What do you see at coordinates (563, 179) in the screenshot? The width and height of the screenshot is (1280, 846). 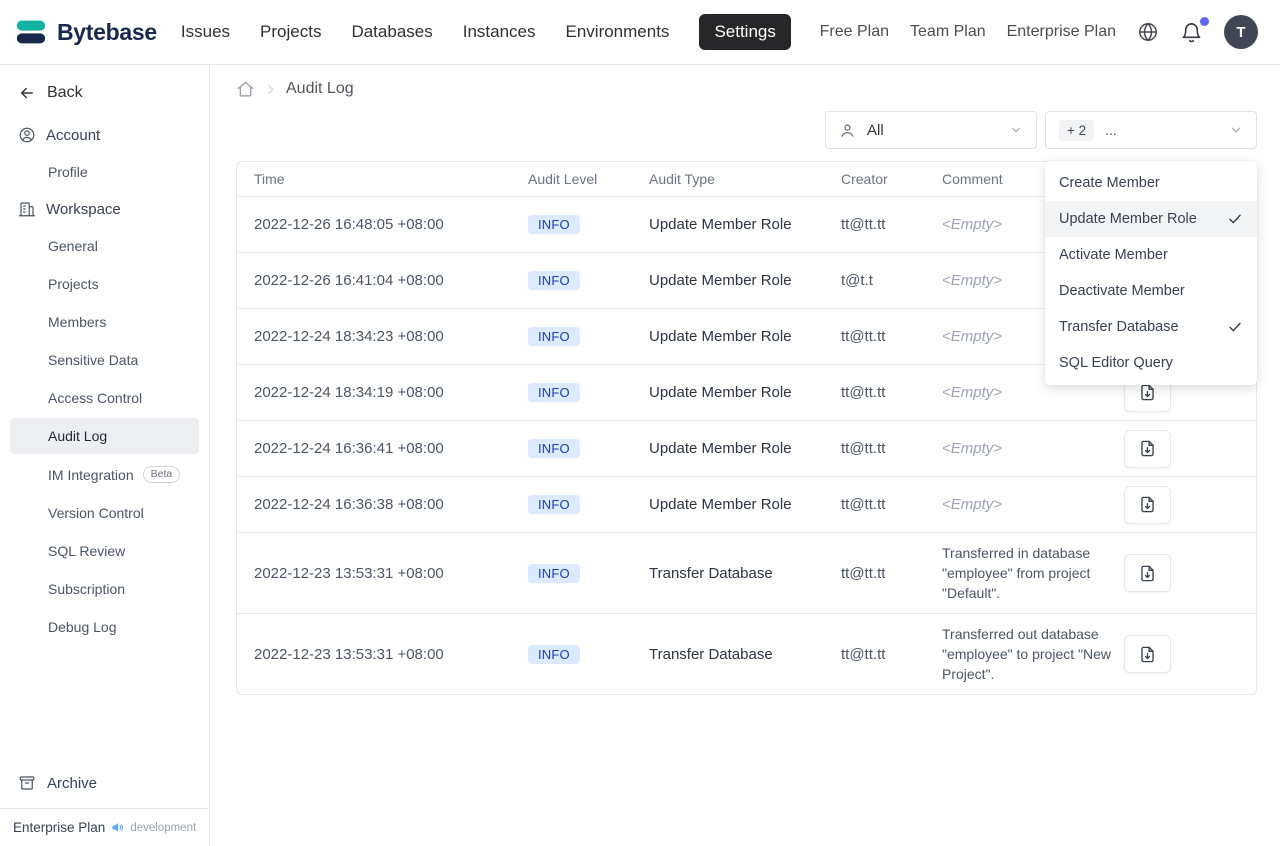 I see `column-header-audit-level: Audit Level` at bounding box center [563, 179].